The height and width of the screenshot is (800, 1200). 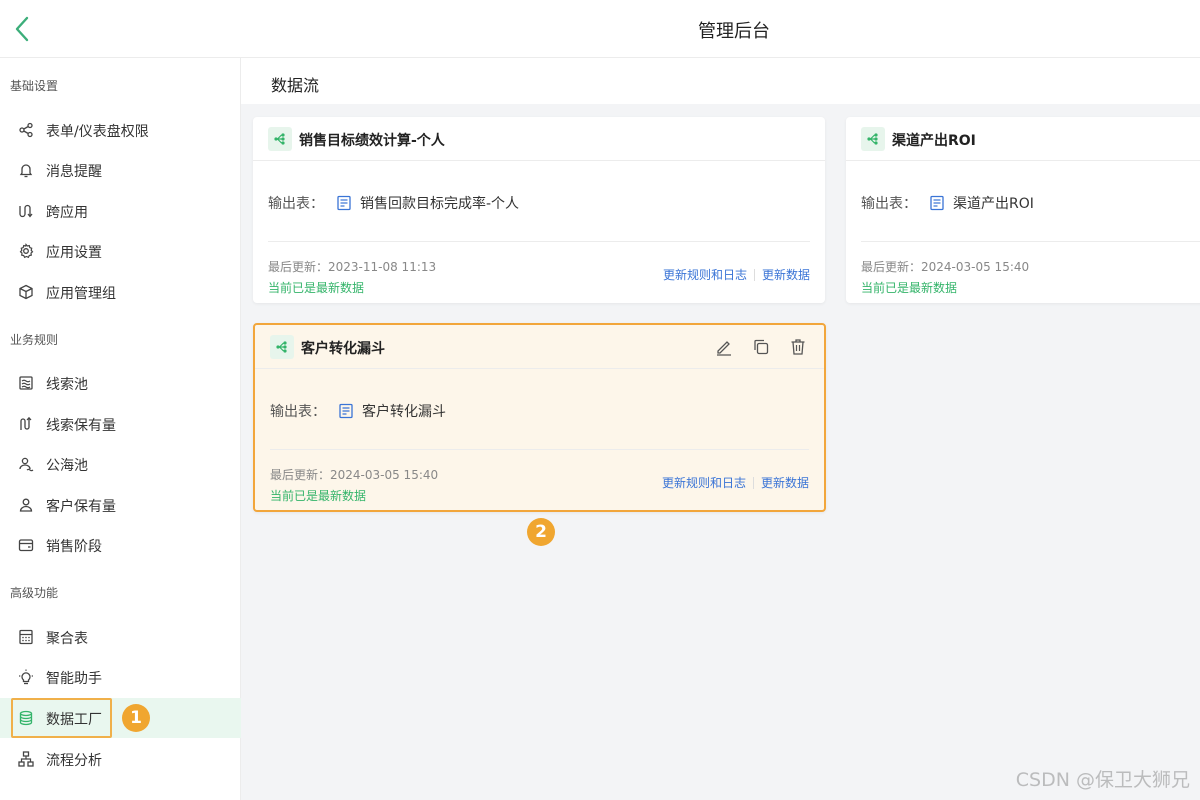 I want to click on sidebar-item-app-settings: 应用设置, so click(x=120, y=251).